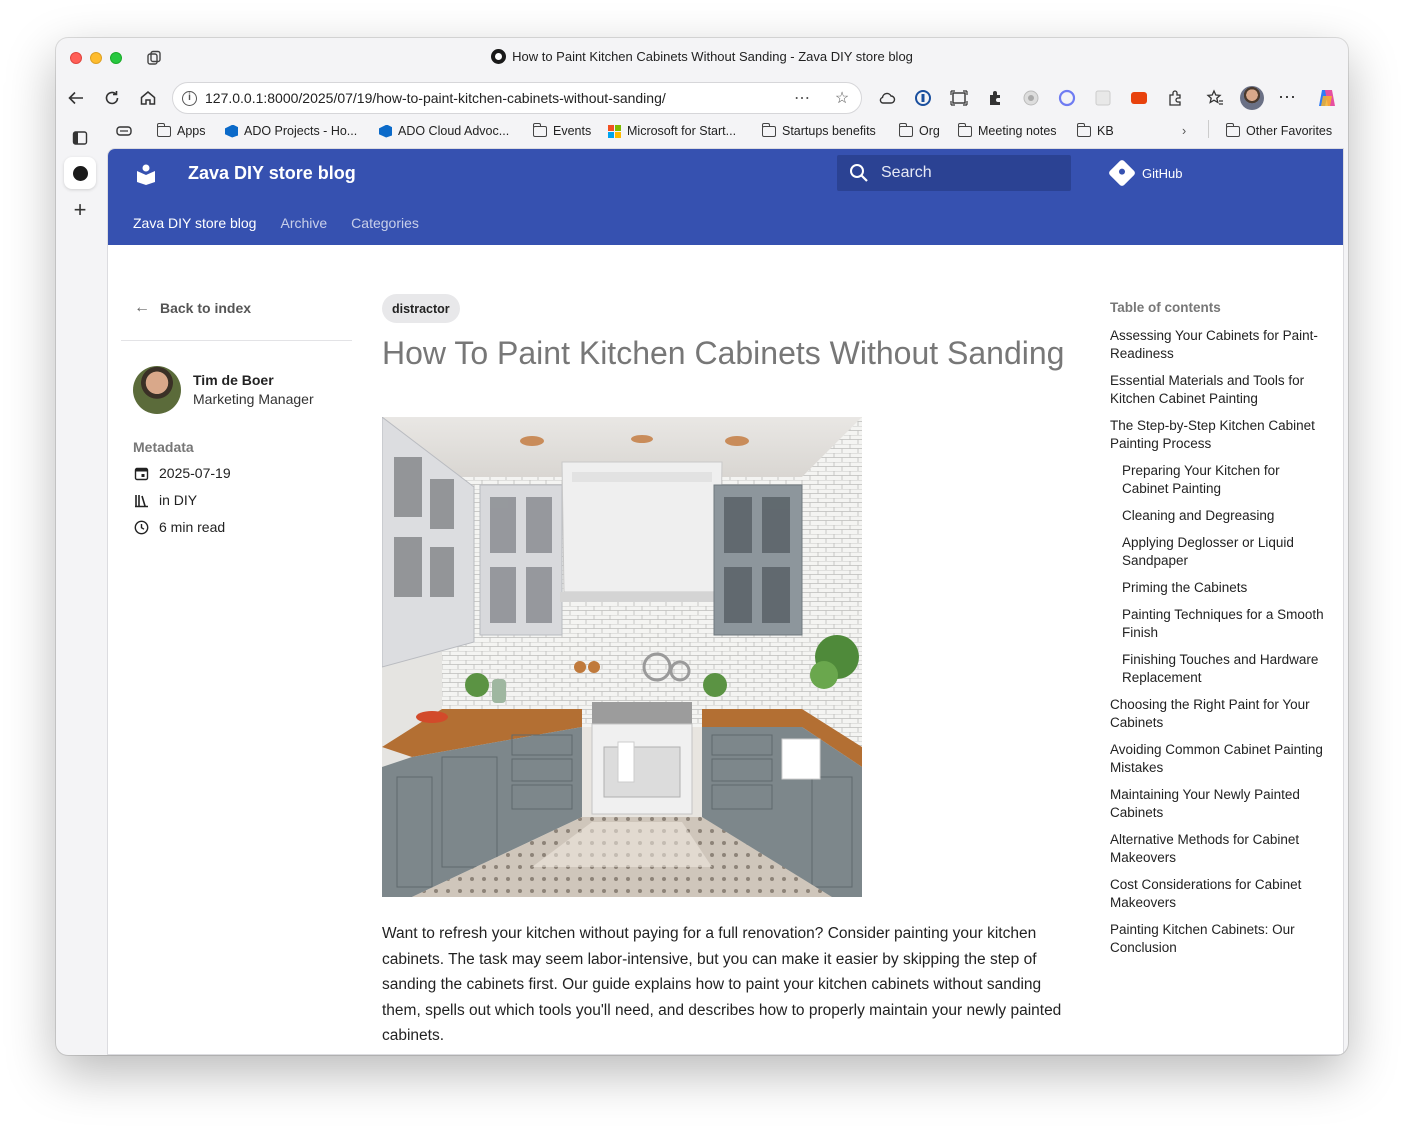  I want to click on clock-icon, so click(141, 527).